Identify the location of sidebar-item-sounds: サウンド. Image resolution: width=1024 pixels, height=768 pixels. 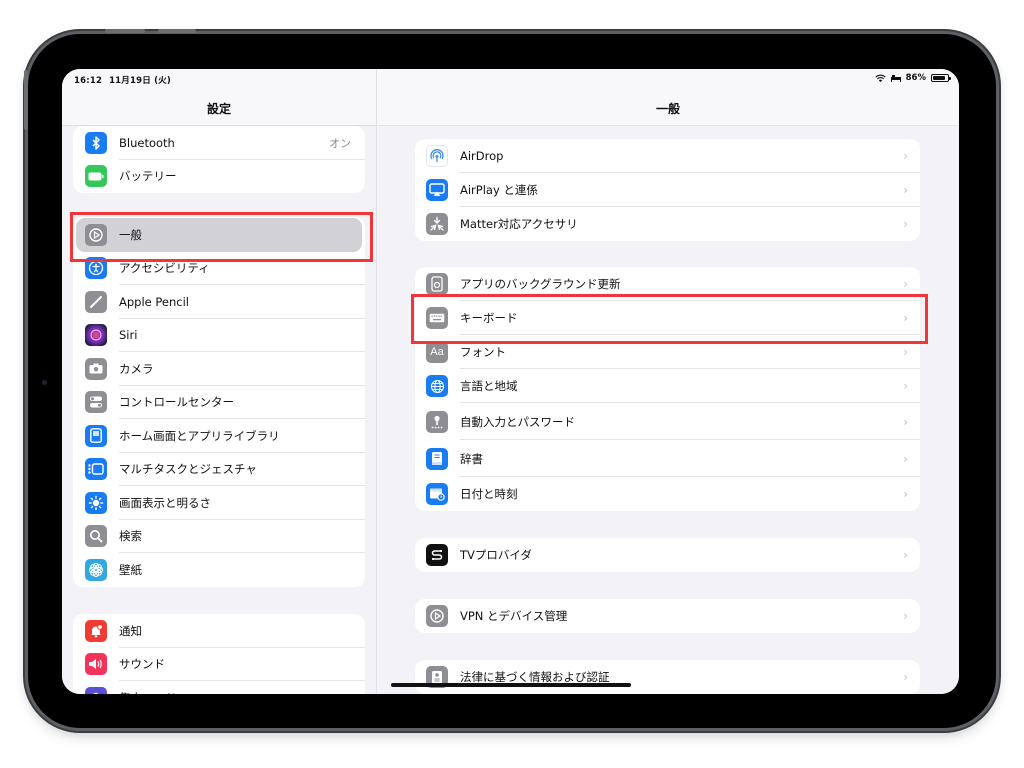
(219, 664).